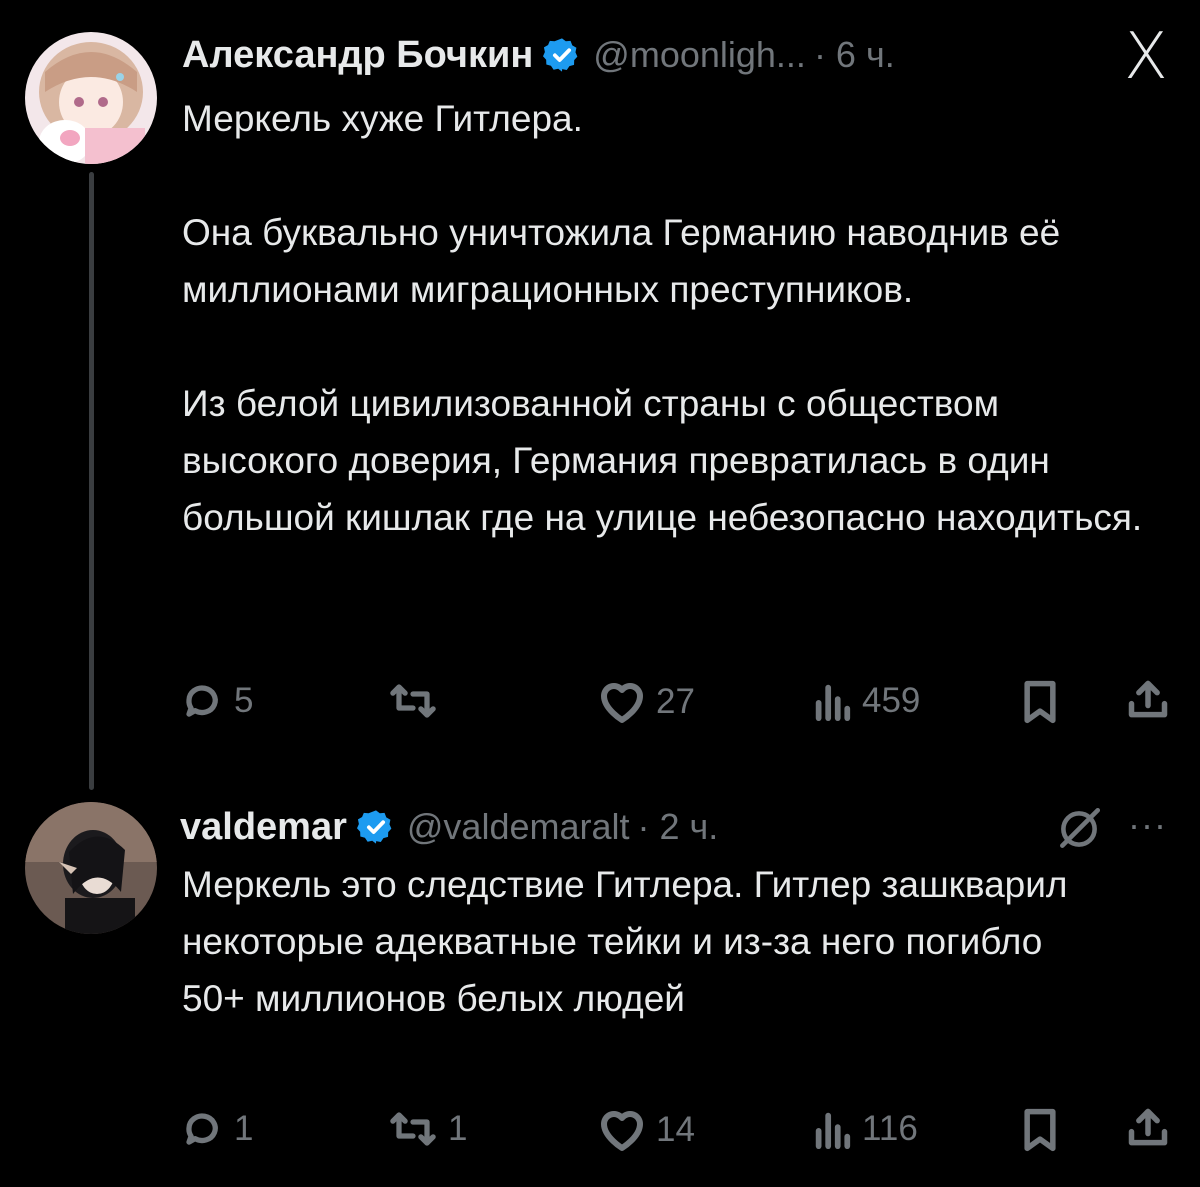  What do you see at coordinates (382, 118) in the screenshot?
I see `tweet-paragraph: Меркель хуже Гитлера.` at bounding box center [382, 118].